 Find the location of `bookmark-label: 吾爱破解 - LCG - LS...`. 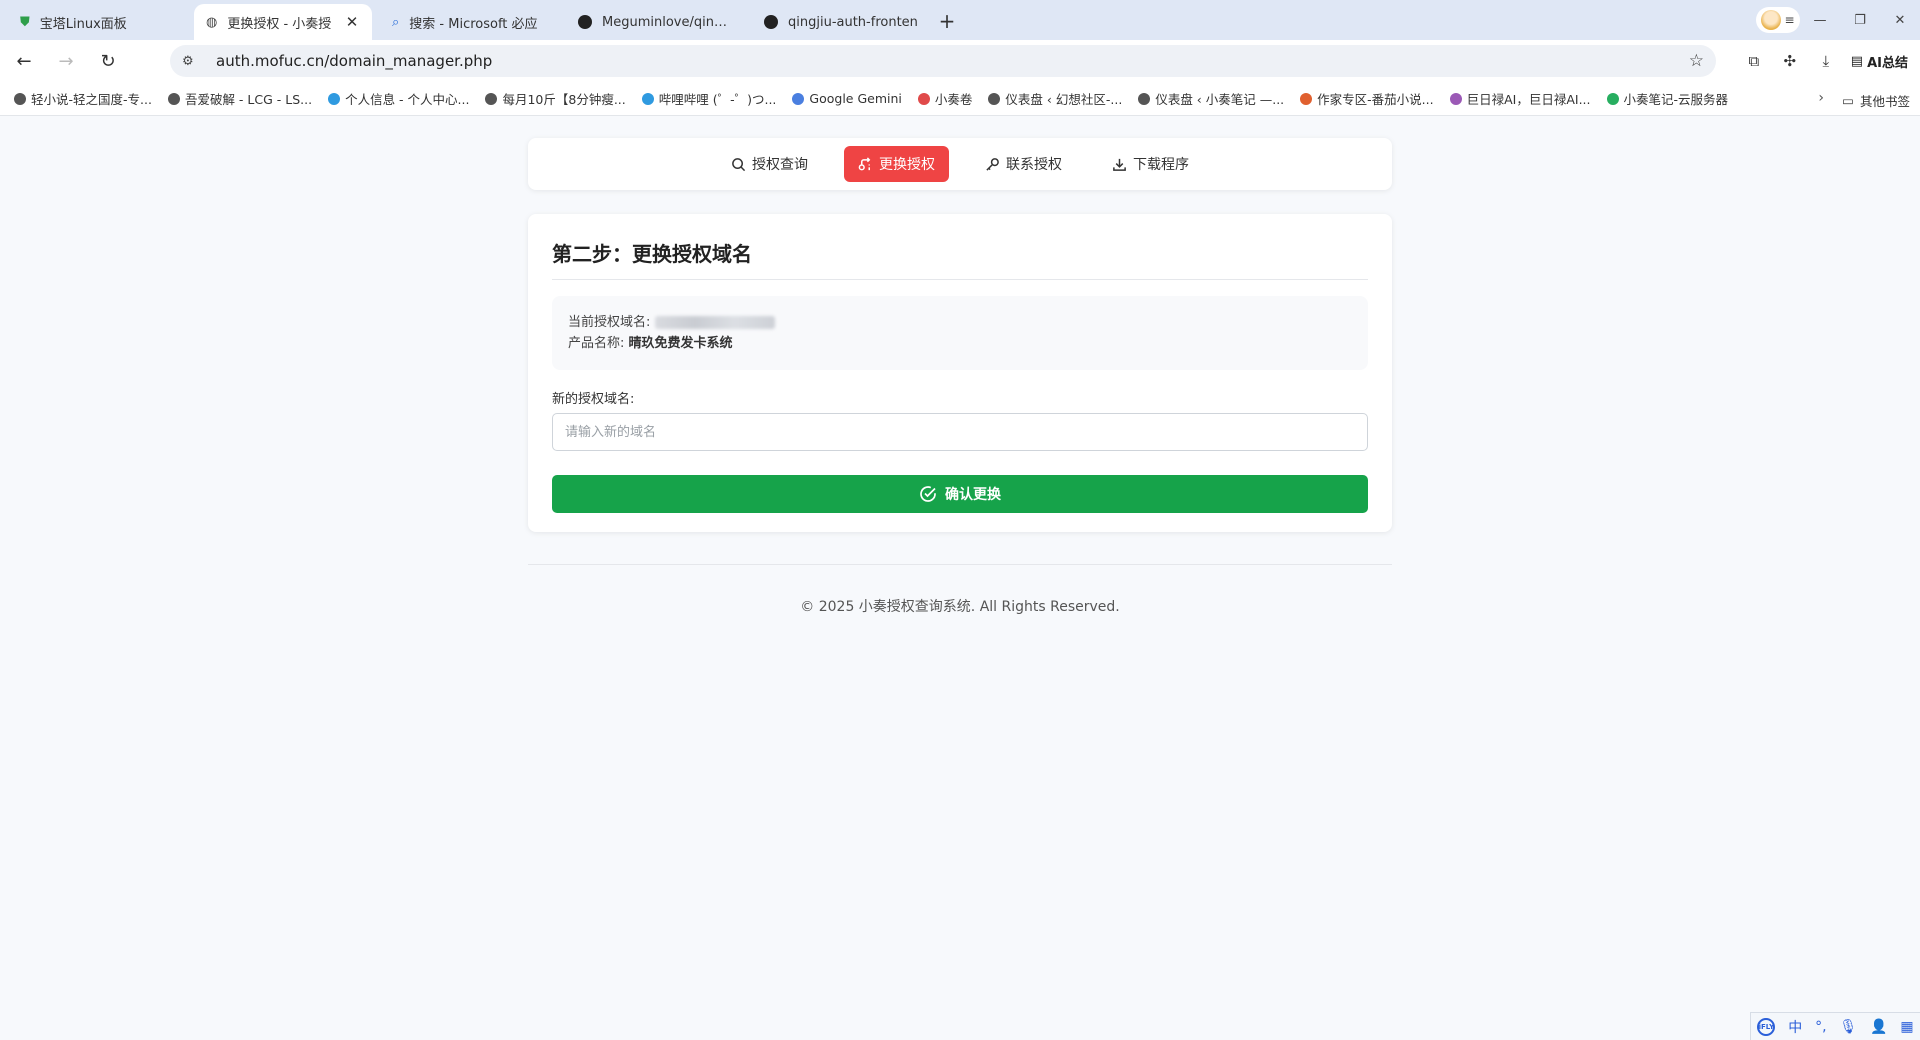

bookmark-label: 吾爱破解 - LCG - LS... is located at coordinates (248, 99).